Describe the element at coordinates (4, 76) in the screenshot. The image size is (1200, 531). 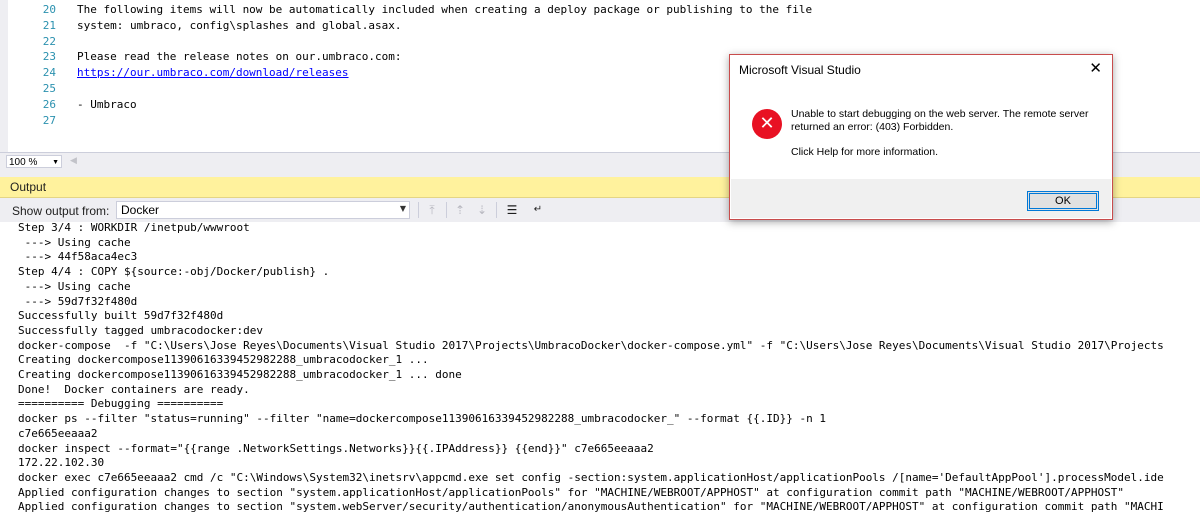
I see `editor-margin` at that location.